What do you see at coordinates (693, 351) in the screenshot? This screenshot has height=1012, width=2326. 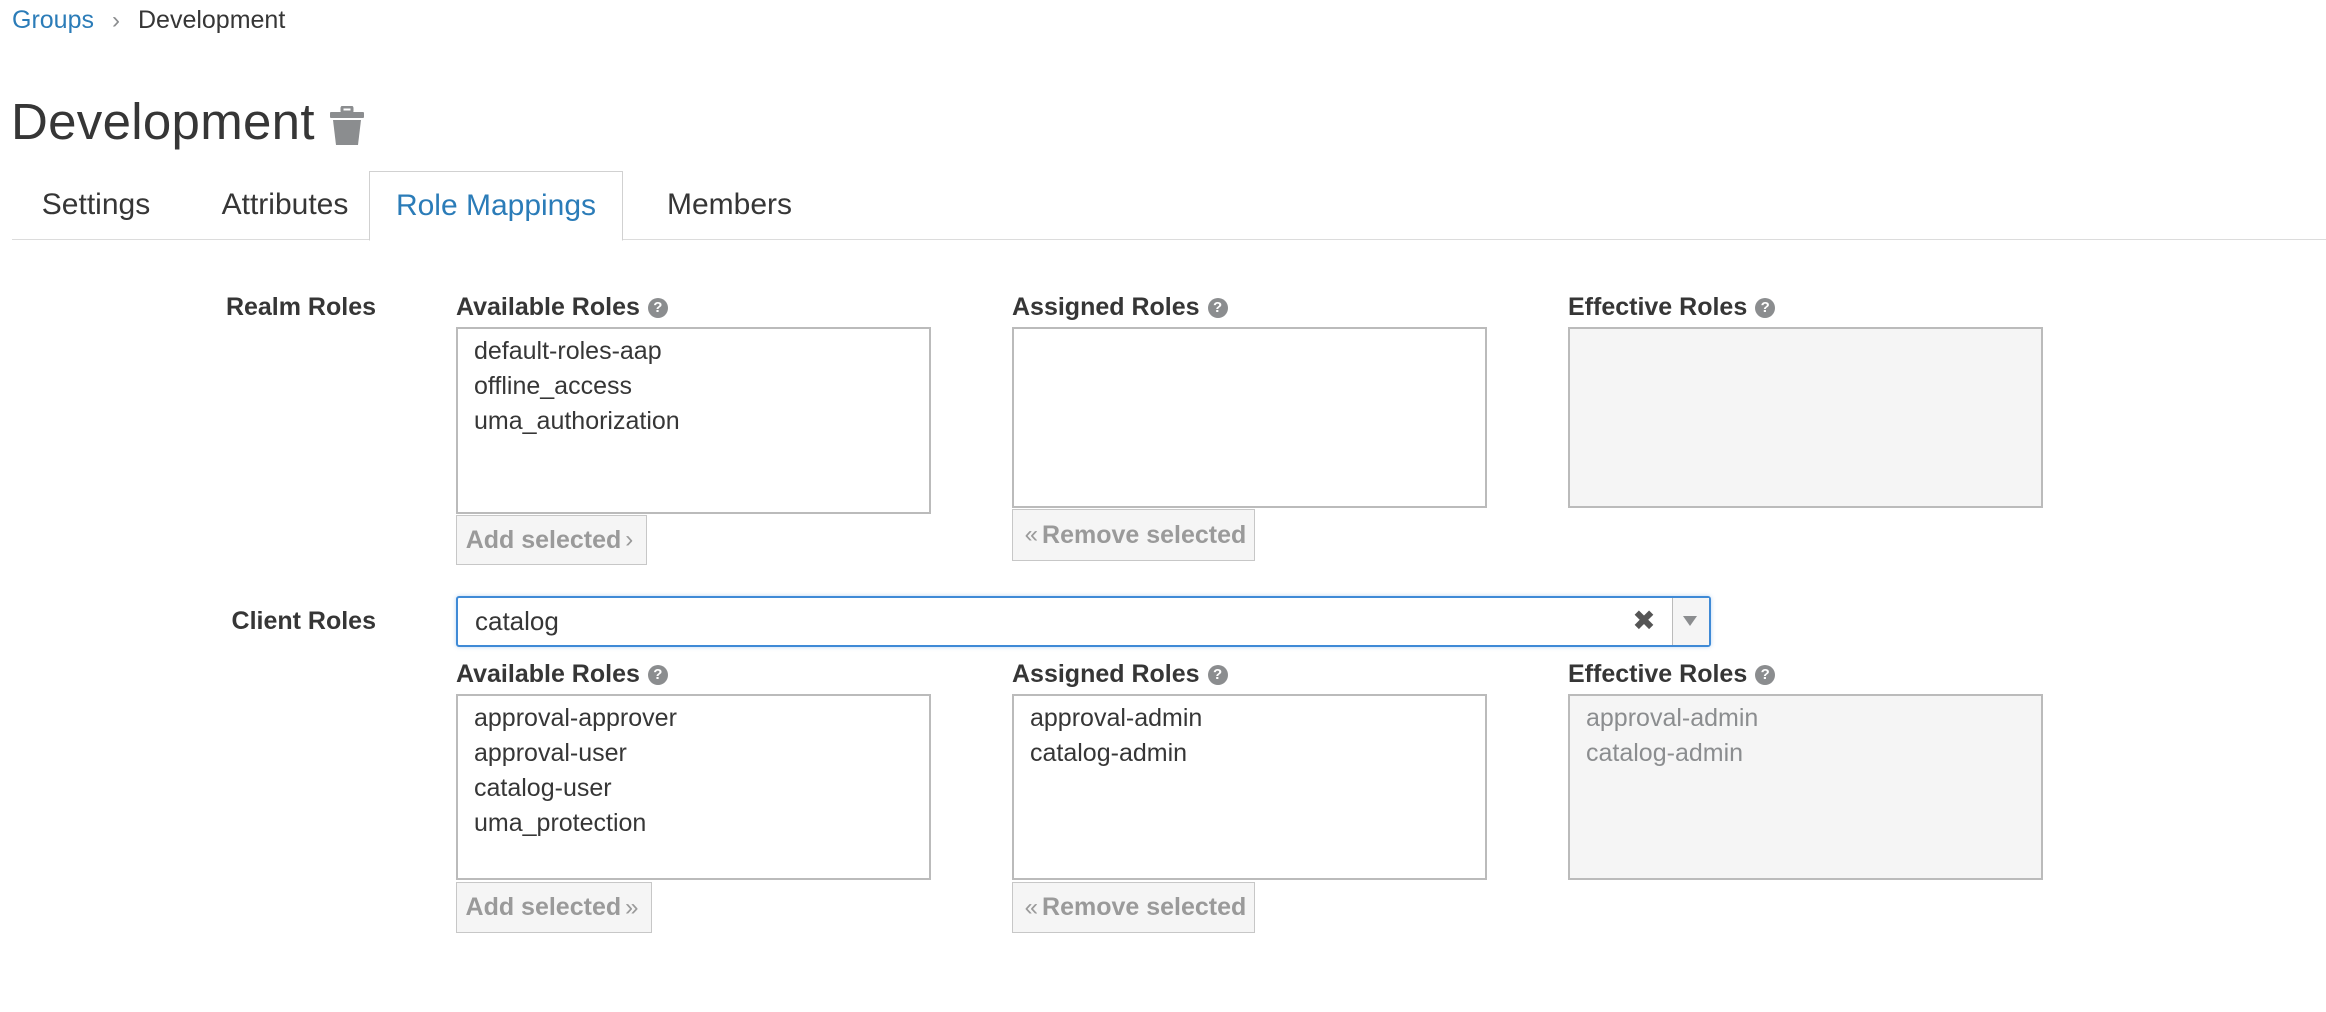 I see `list-item: default-roles-aap` at bounding box center [693, 351].